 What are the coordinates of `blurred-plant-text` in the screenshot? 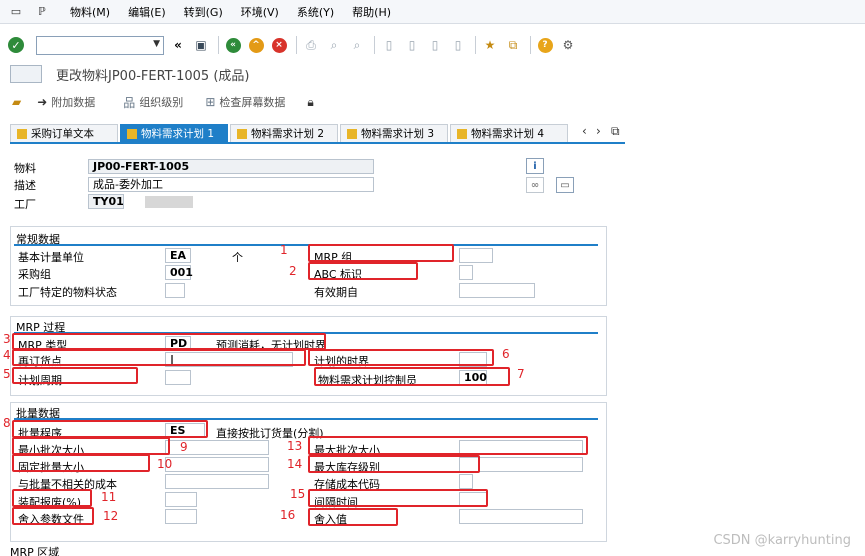 It's located at (169, 202).